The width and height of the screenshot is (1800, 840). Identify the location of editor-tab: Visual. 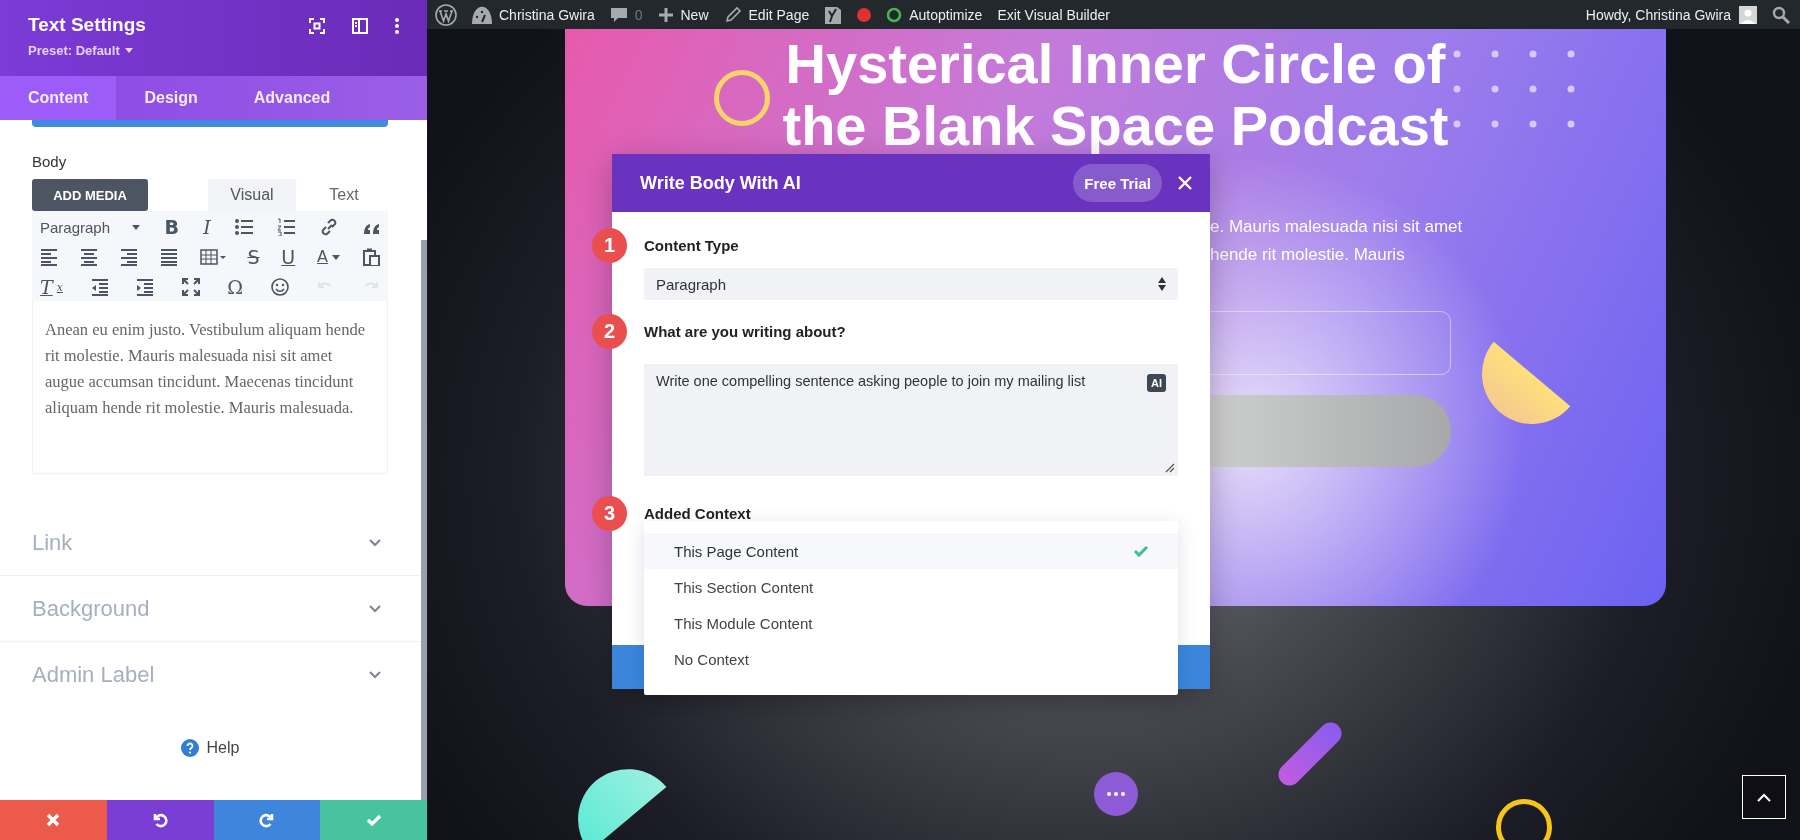
(252, 195).